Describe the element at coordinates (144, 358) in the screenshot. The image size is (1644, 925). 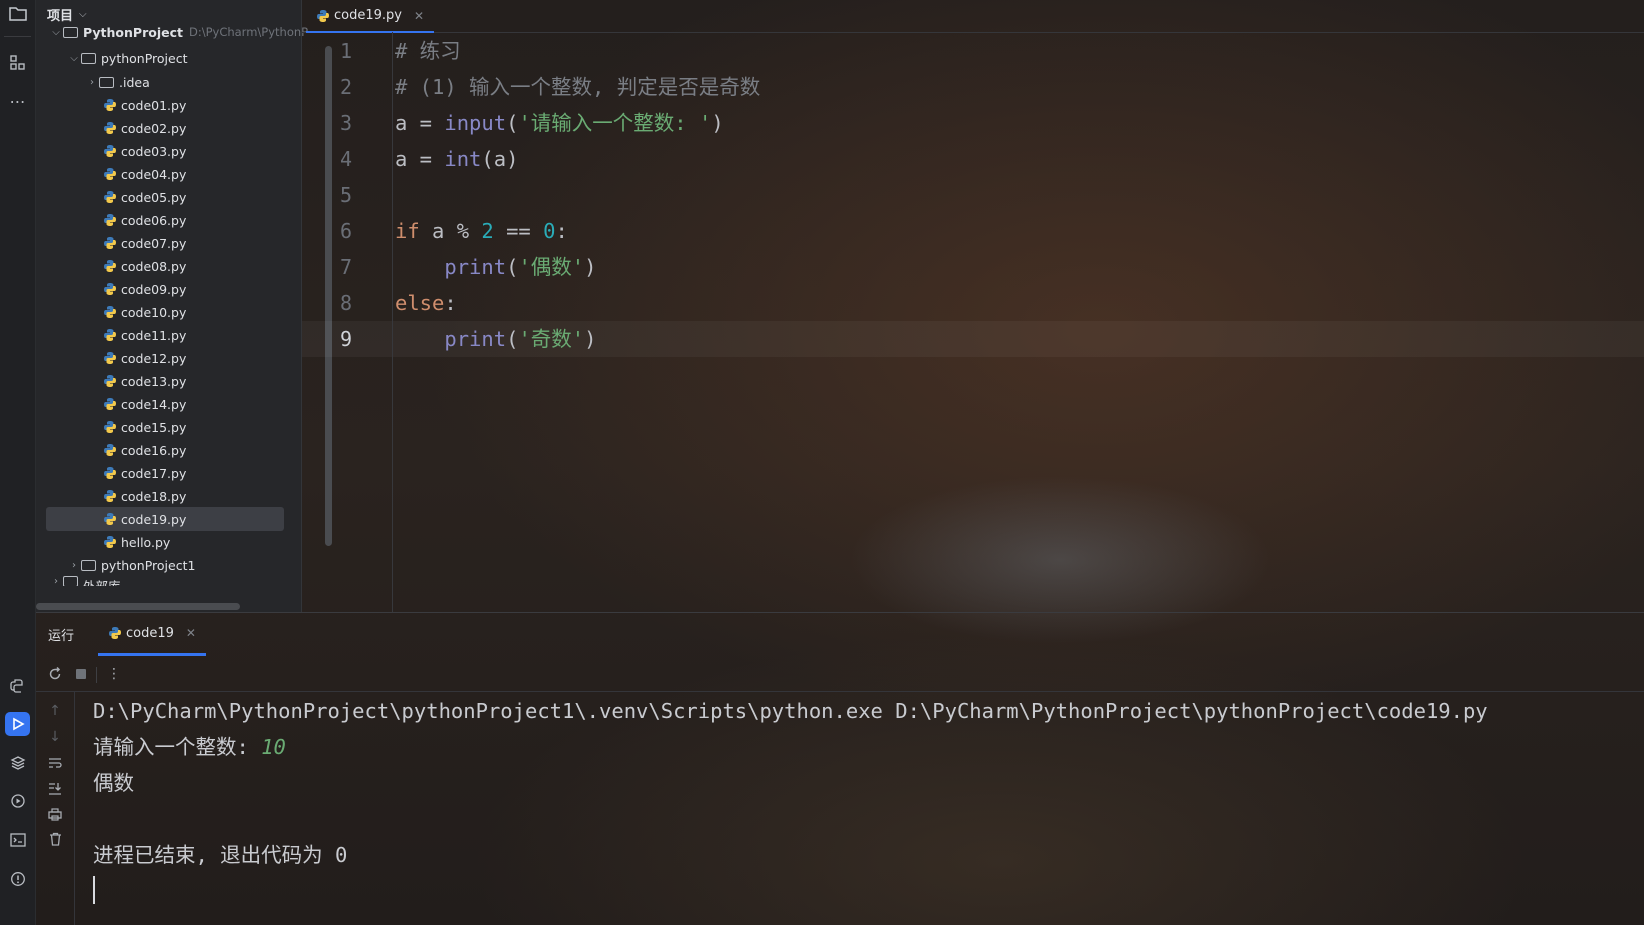
I see `tree-file: code12.py` at that location.